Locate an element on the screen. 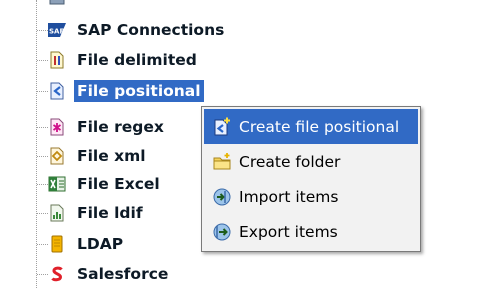 This screenshot has height=288, width=496. svg-text: SAP is located at coordinates (57, 32).